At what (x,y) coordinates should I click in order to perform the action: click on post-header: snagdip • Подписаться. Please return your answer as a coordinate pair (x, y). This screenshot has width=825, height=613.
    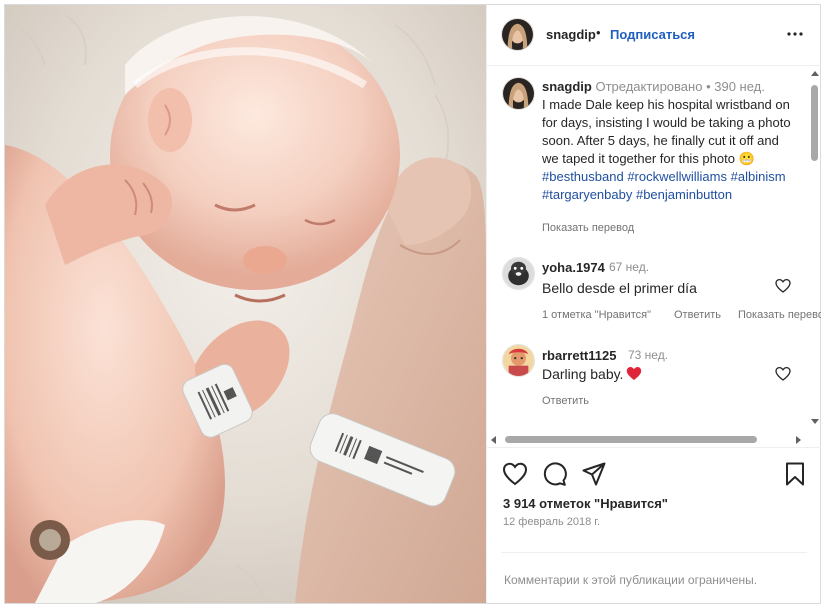
    Looking at the image, I should click on (654, 35).